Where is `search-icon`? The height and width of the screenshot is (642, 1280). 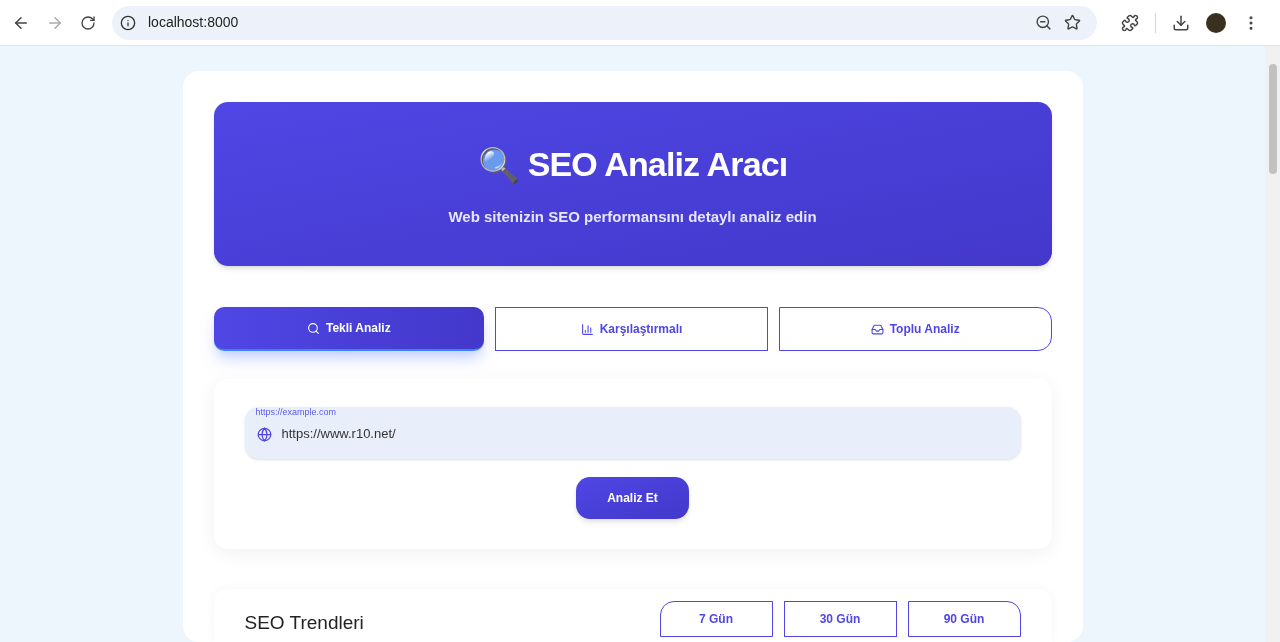 search-icon is located at coordinates (313, 328).